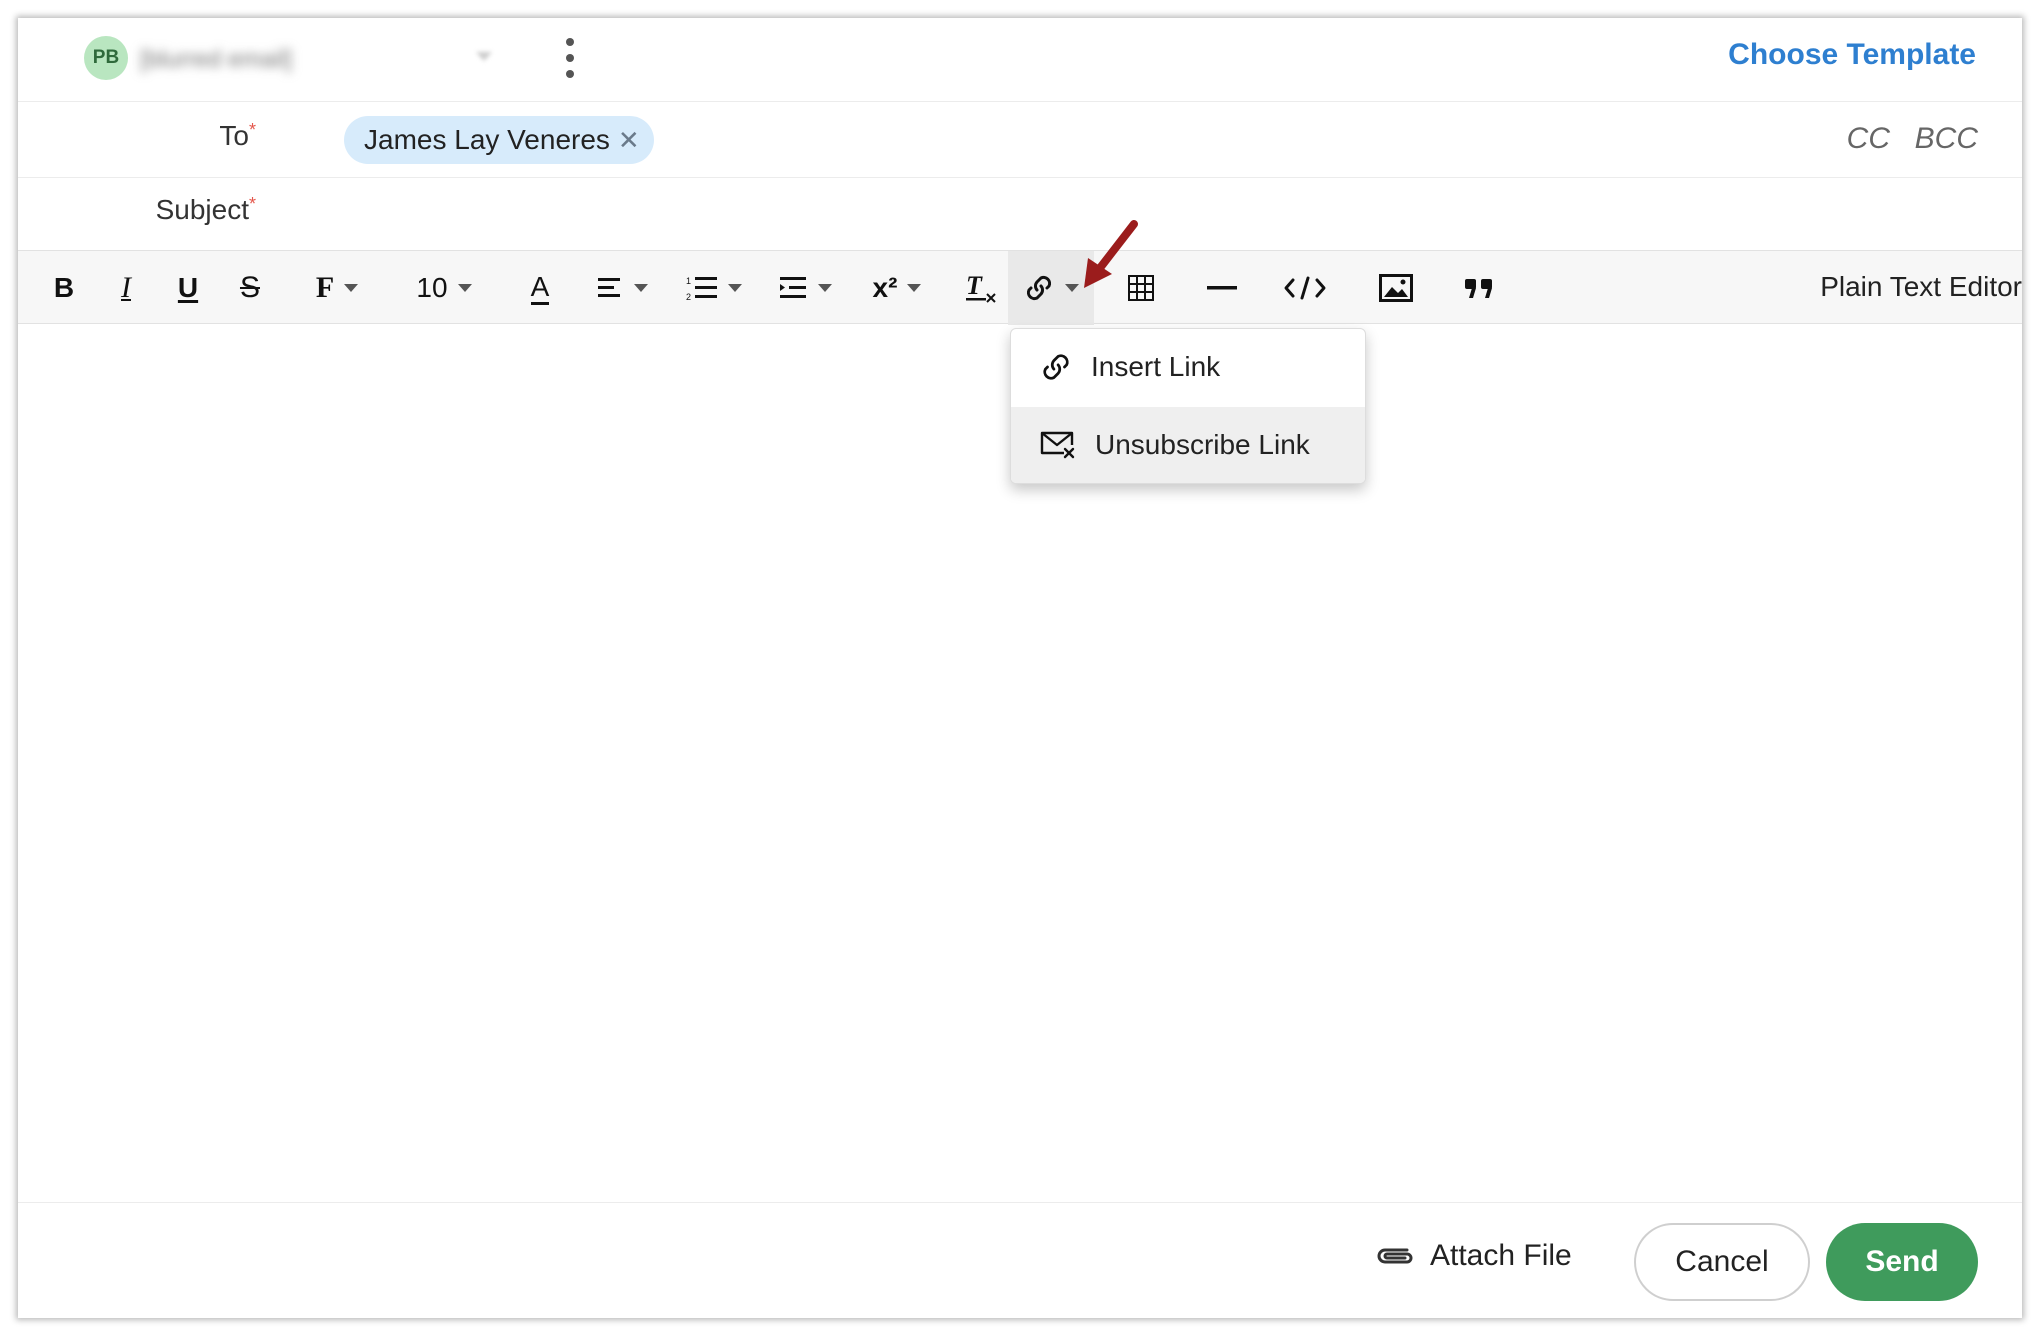  I want to click on strikethrough-icon: S, so click(249, 287).